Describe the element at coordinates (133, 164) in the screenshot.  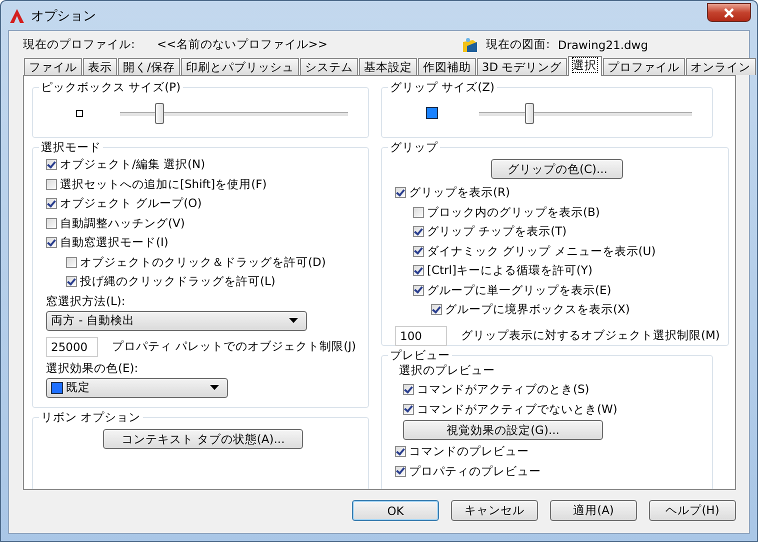
I see `checkbox-label: オブジェクト/編集 選択(N)` at that location.